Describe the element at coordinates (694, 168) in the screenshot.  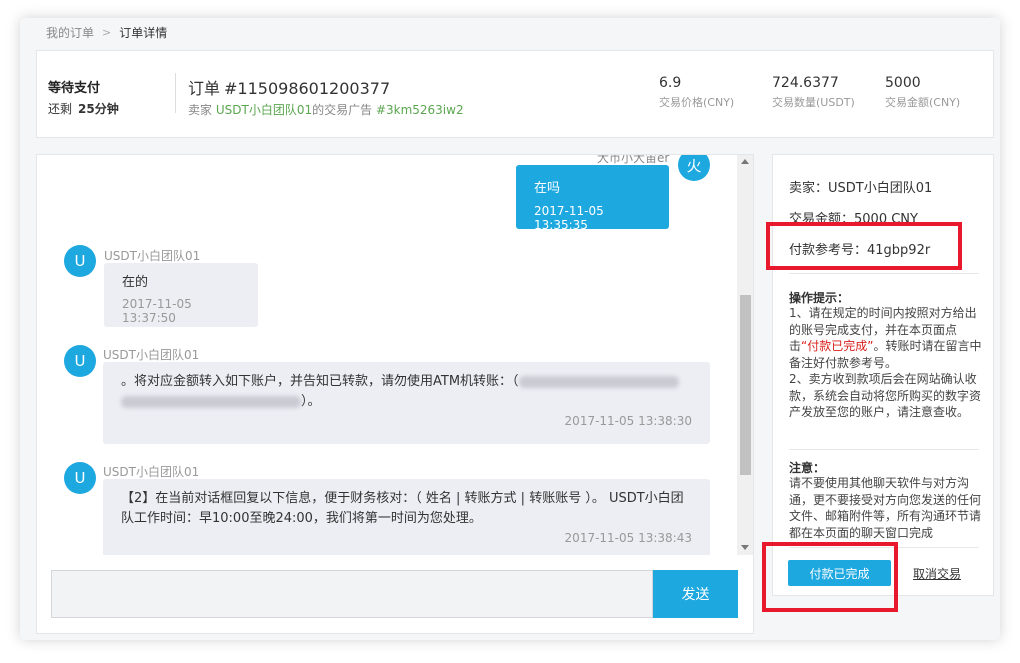
I see `self-avatar: 火` at that location.